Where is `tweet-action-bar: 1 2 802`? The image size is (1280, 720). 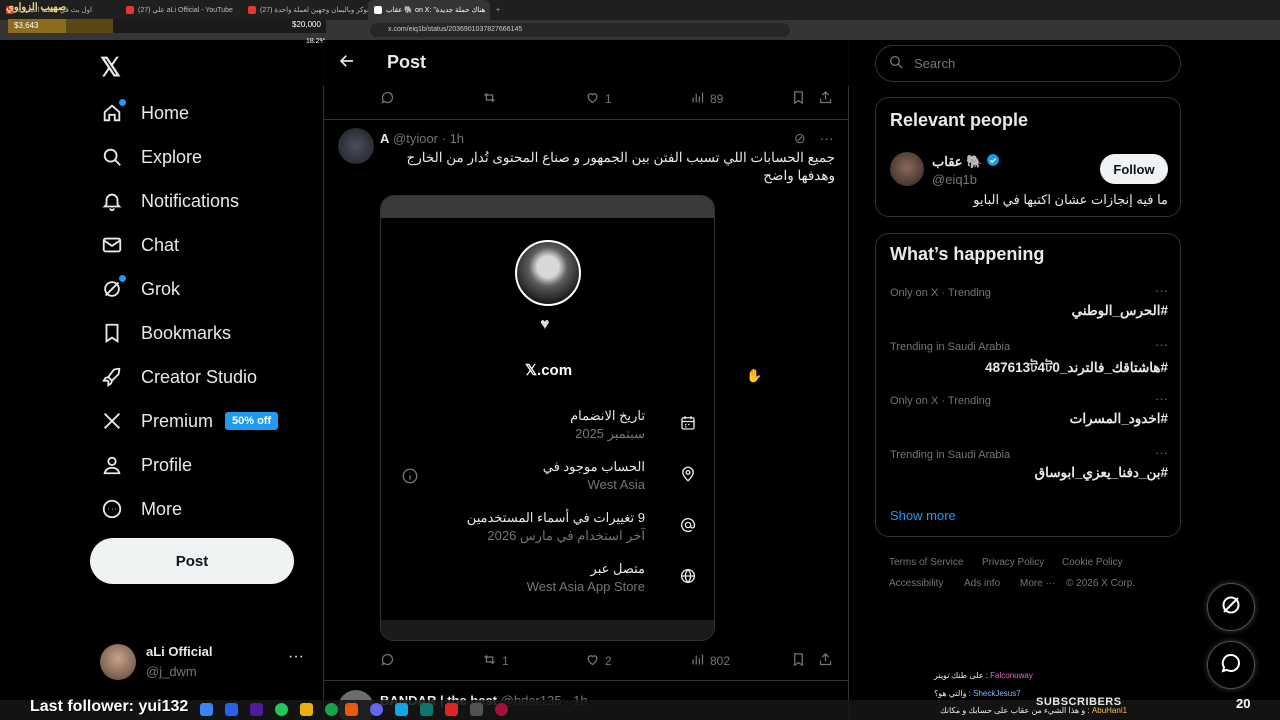
tweet-action-bar: 1 2 802 is located at coordinates (607, 662).